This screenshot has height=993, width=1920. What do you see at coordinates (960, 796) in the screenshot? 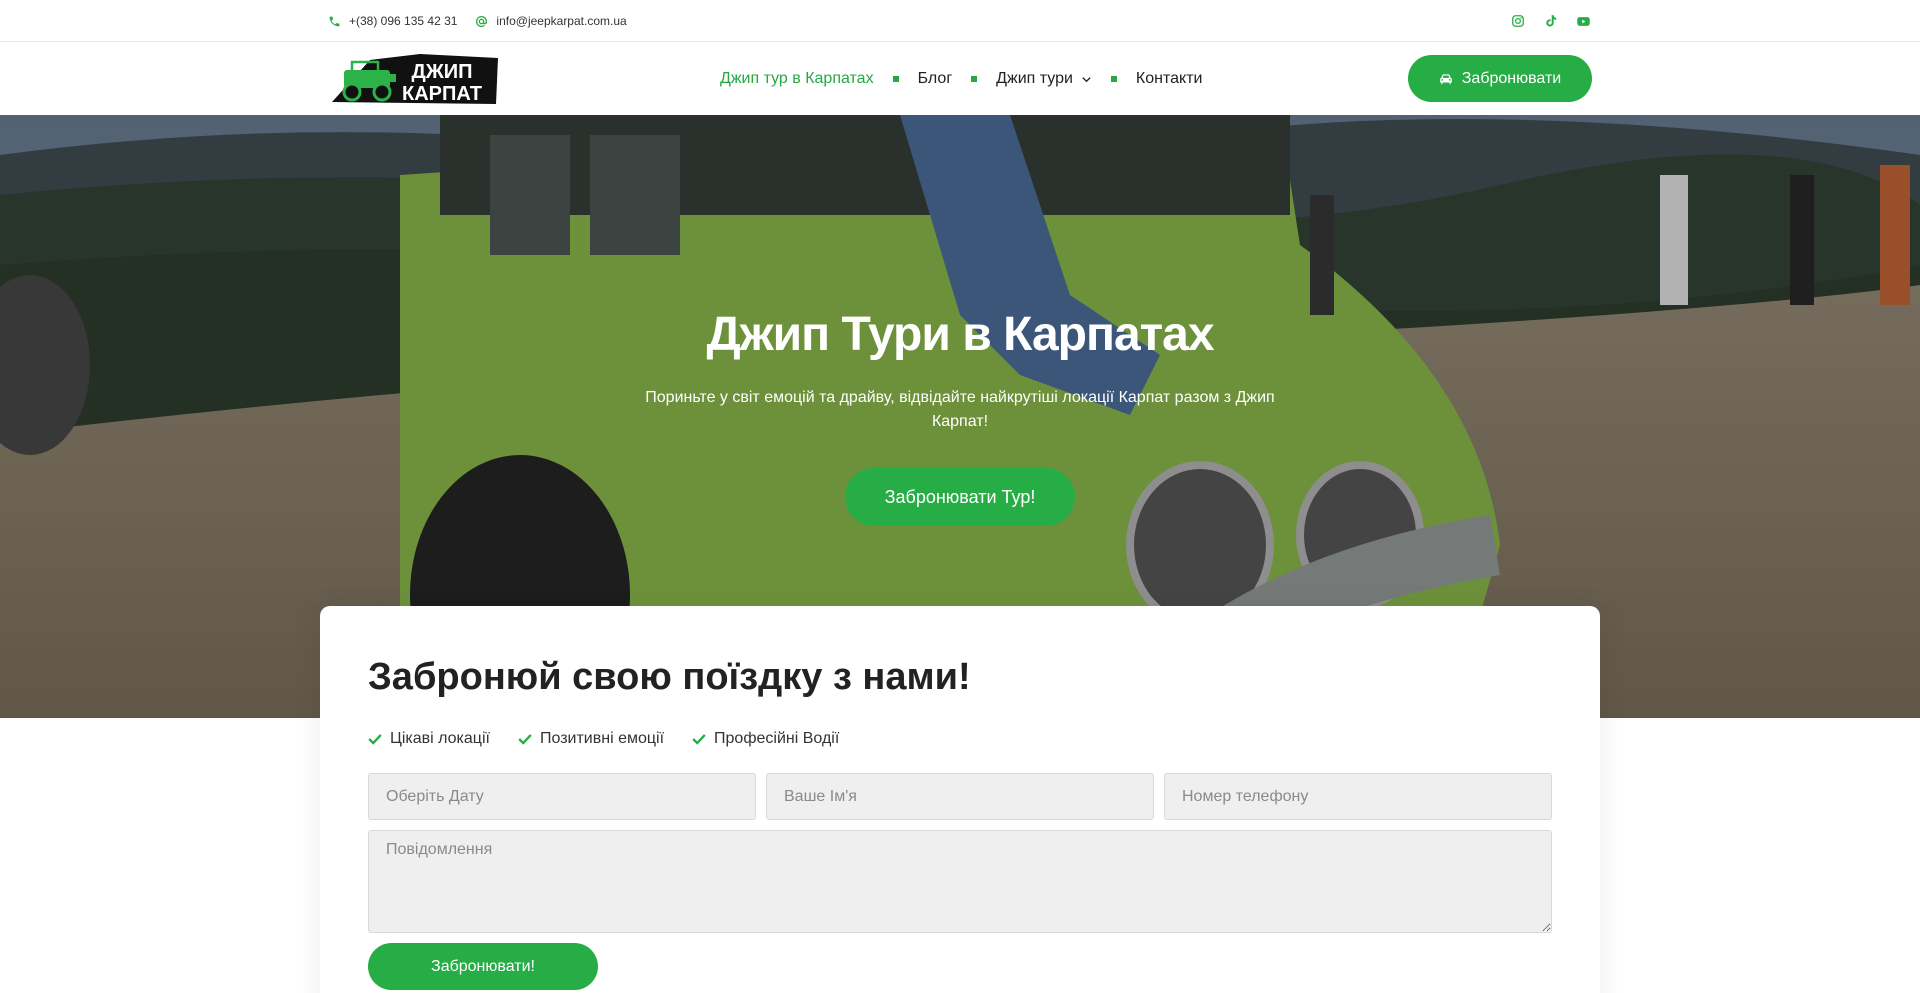
I see `name-input` at bounding box center [960, 796].